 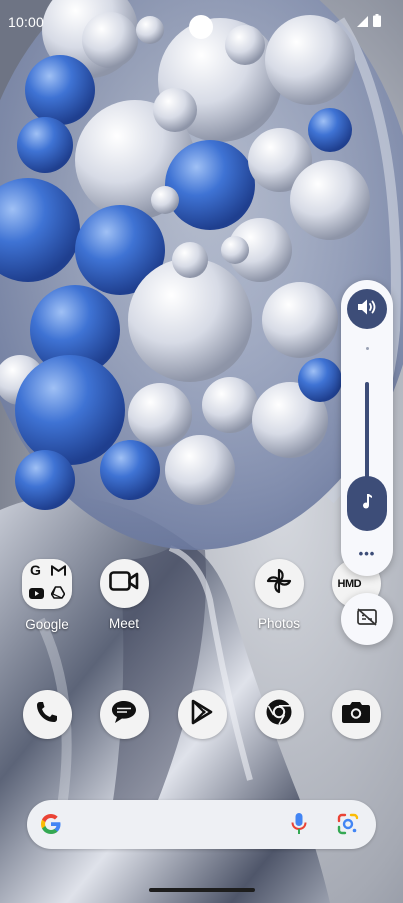 I want to click on captions-off-icon, so click(x=367, y=619).